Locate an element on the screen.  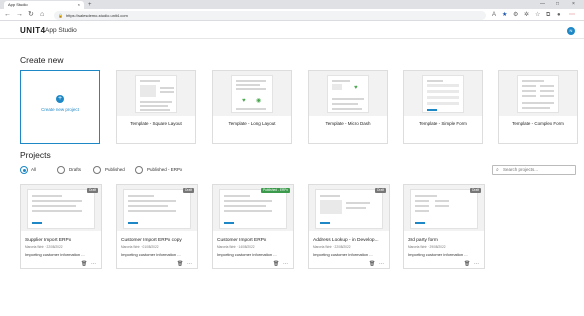
project-meta: Marcela Weir · 14/08/2022 is located at coordinates (236, 247).